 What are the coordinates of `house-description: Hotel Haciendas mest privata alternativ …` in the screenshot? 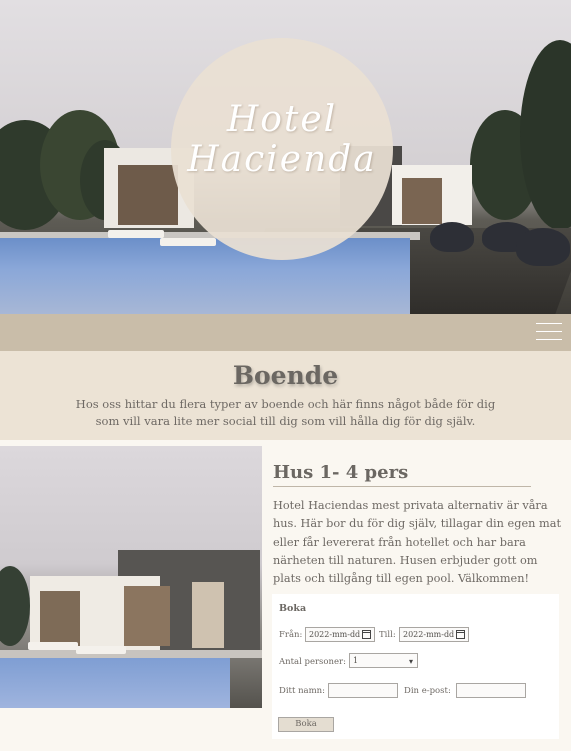 It's located at (417, 542).